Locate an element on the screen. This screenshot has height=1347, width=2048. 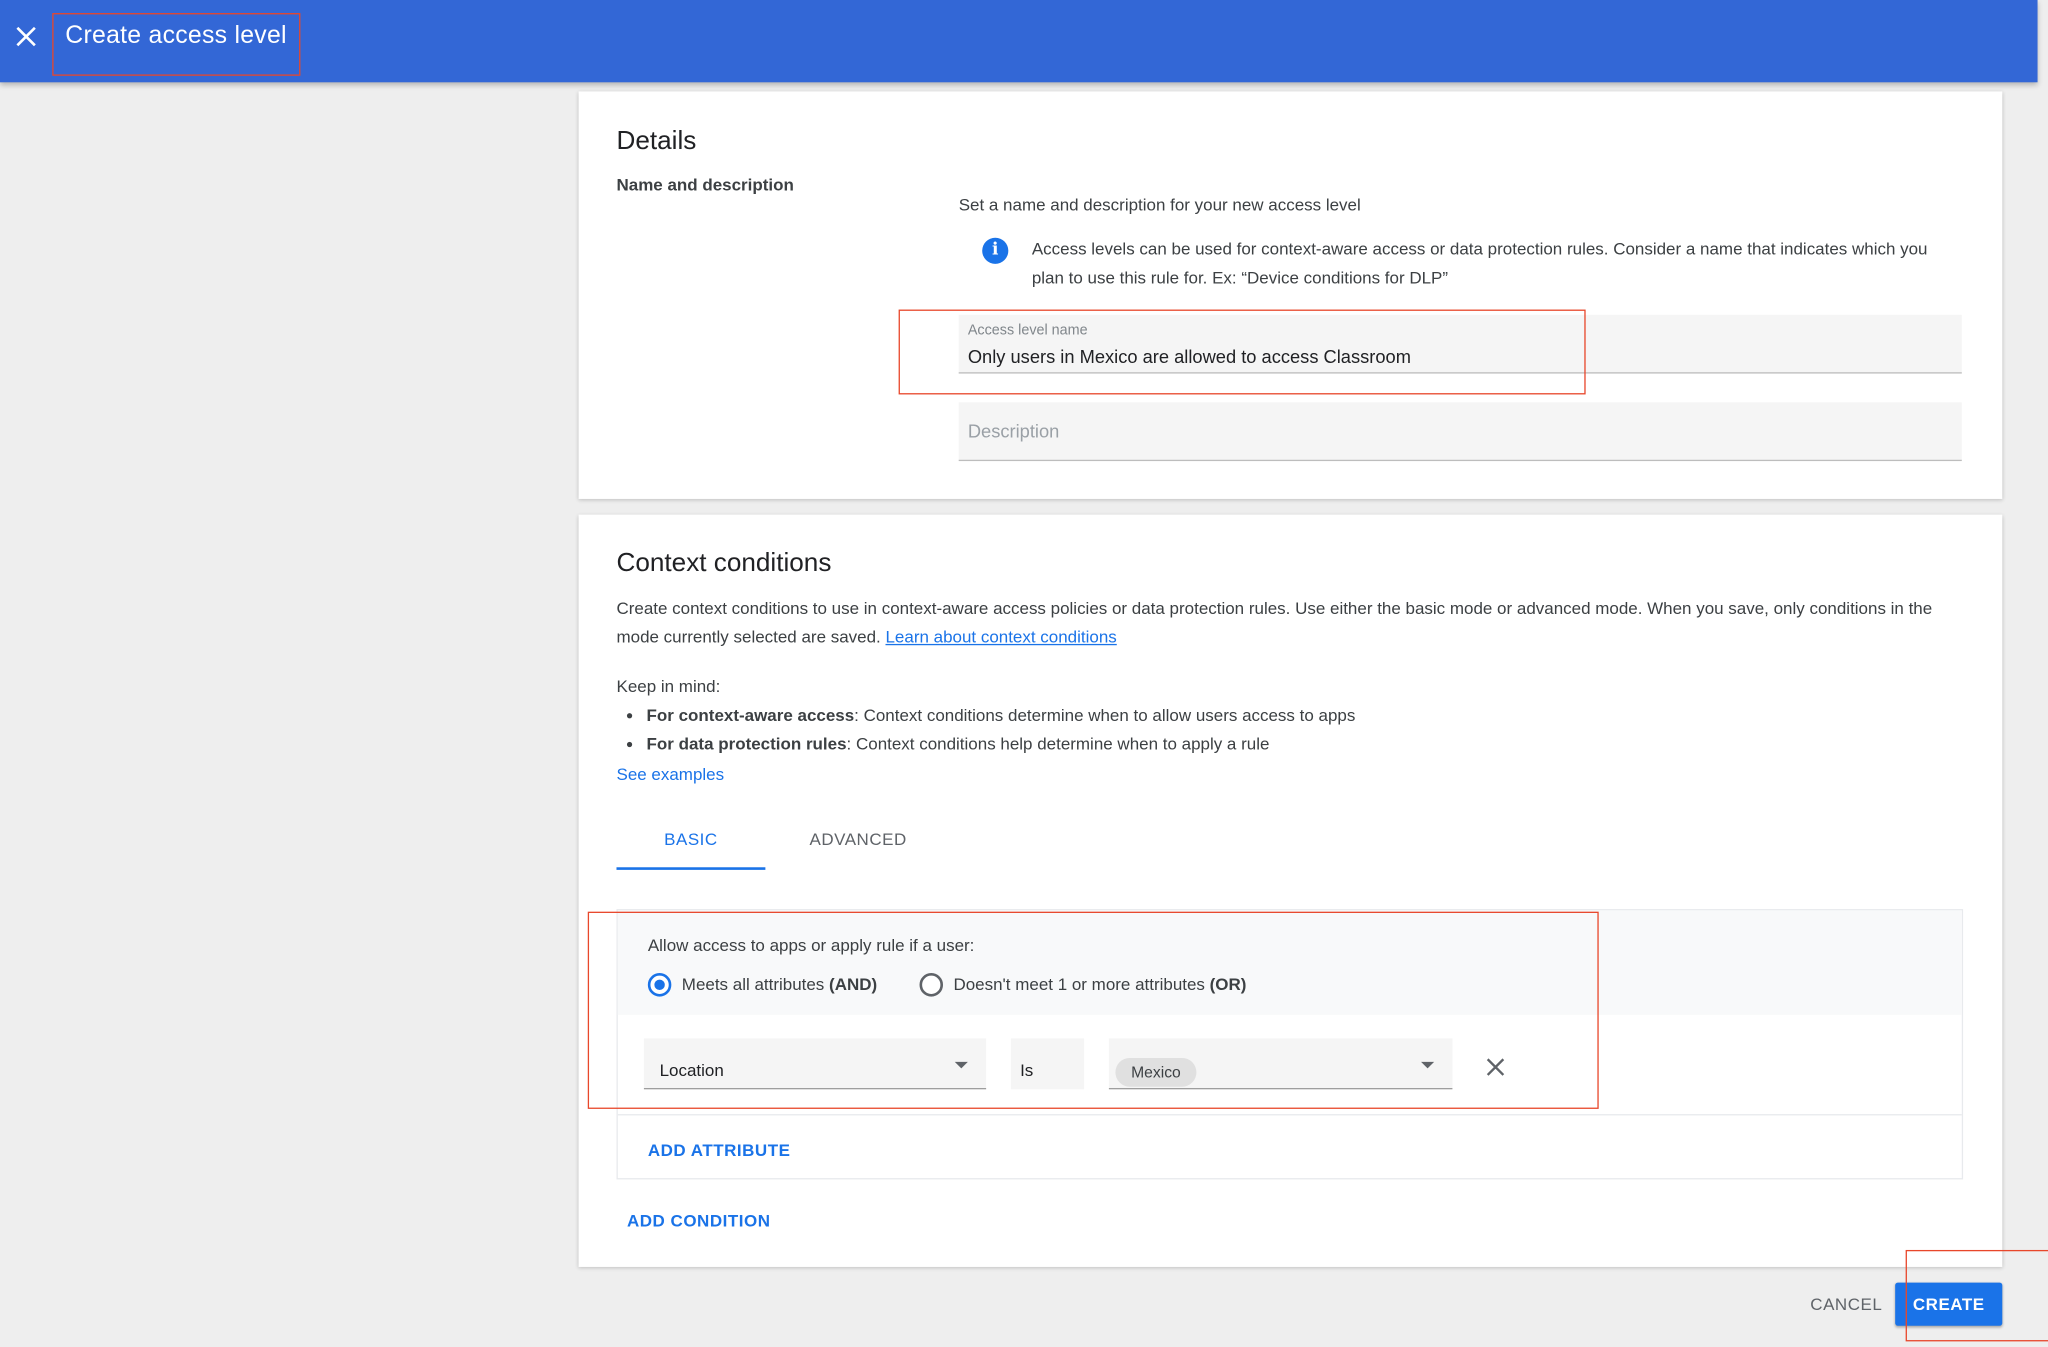
info-icon: i is located at coordinates (995, 250).